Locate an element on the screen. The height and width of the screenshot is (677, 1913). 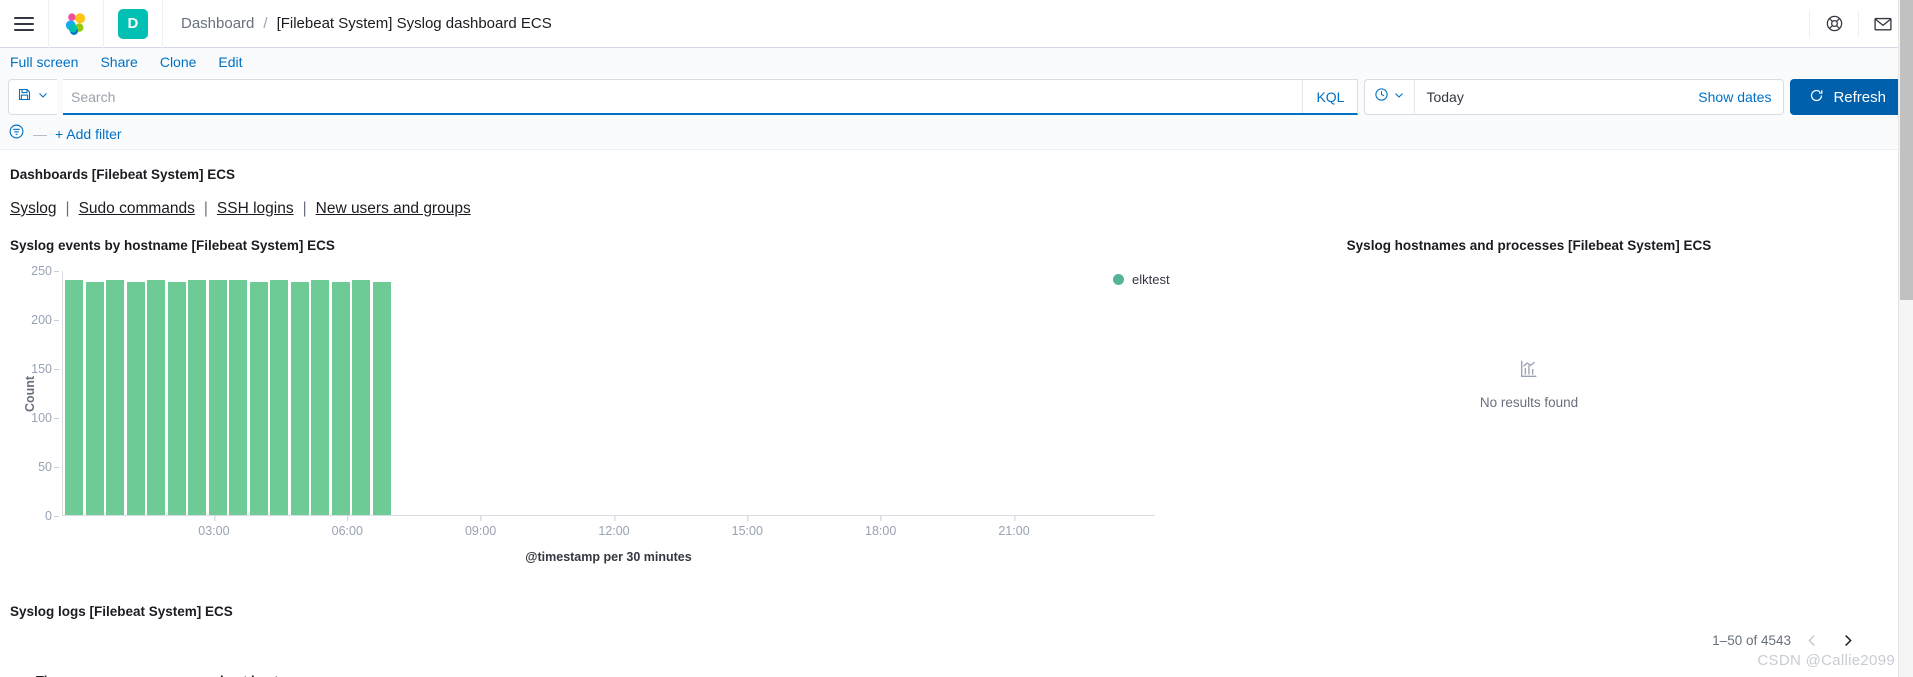
date-picker: Today Show dates is located at coordinates (1574, 97).